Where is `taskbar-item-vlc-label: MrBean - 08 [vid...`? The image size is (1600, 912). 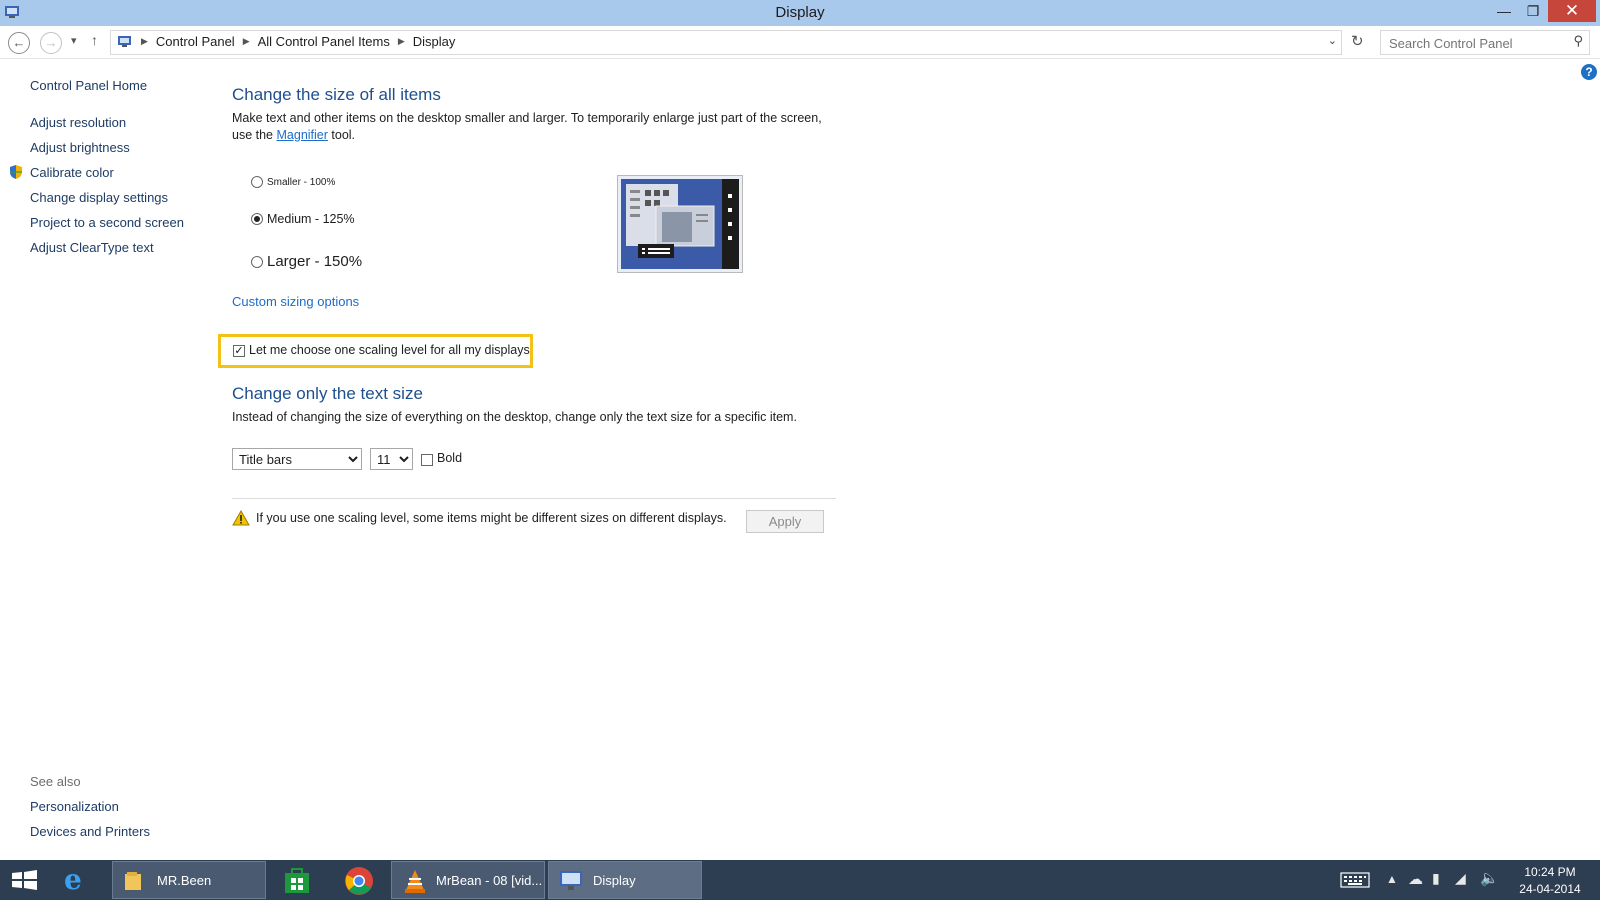 taskbar-item-vlc-label: MrBean - 08 [vid... is located at coordinates (489, 880).